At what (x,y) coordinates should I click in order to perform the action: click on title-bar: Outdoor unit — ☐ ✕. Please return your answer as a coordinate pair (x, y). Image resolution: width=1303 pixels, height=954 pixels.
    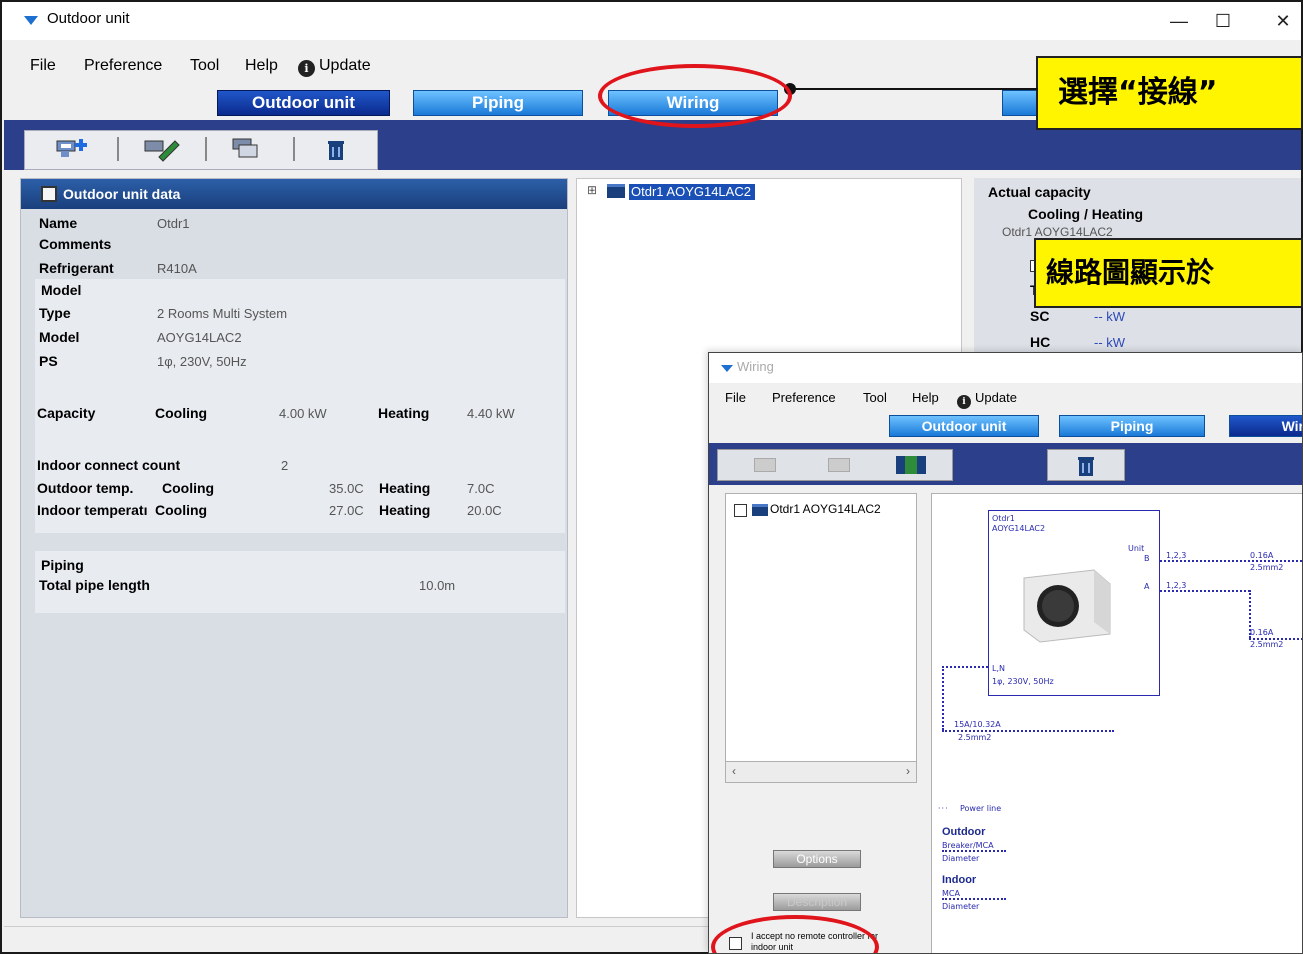
    Looking at the image, I should click on (651, 21).